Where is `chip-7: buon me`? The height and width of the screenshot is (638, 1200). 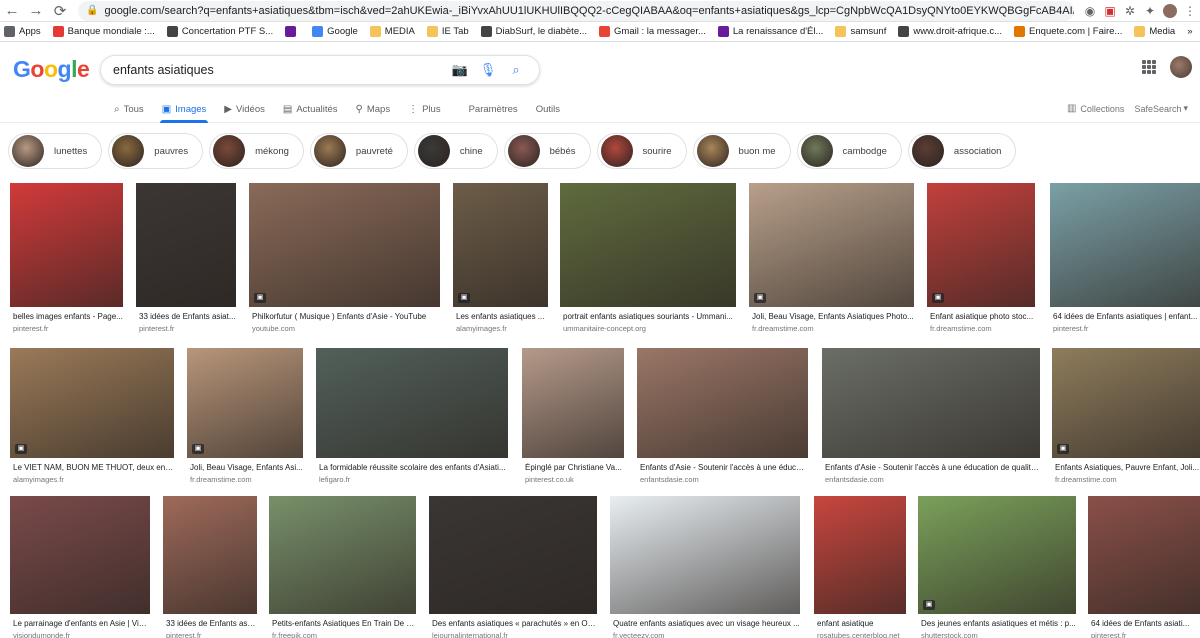 chip-7: buon me is located at coordinates (741, 151).